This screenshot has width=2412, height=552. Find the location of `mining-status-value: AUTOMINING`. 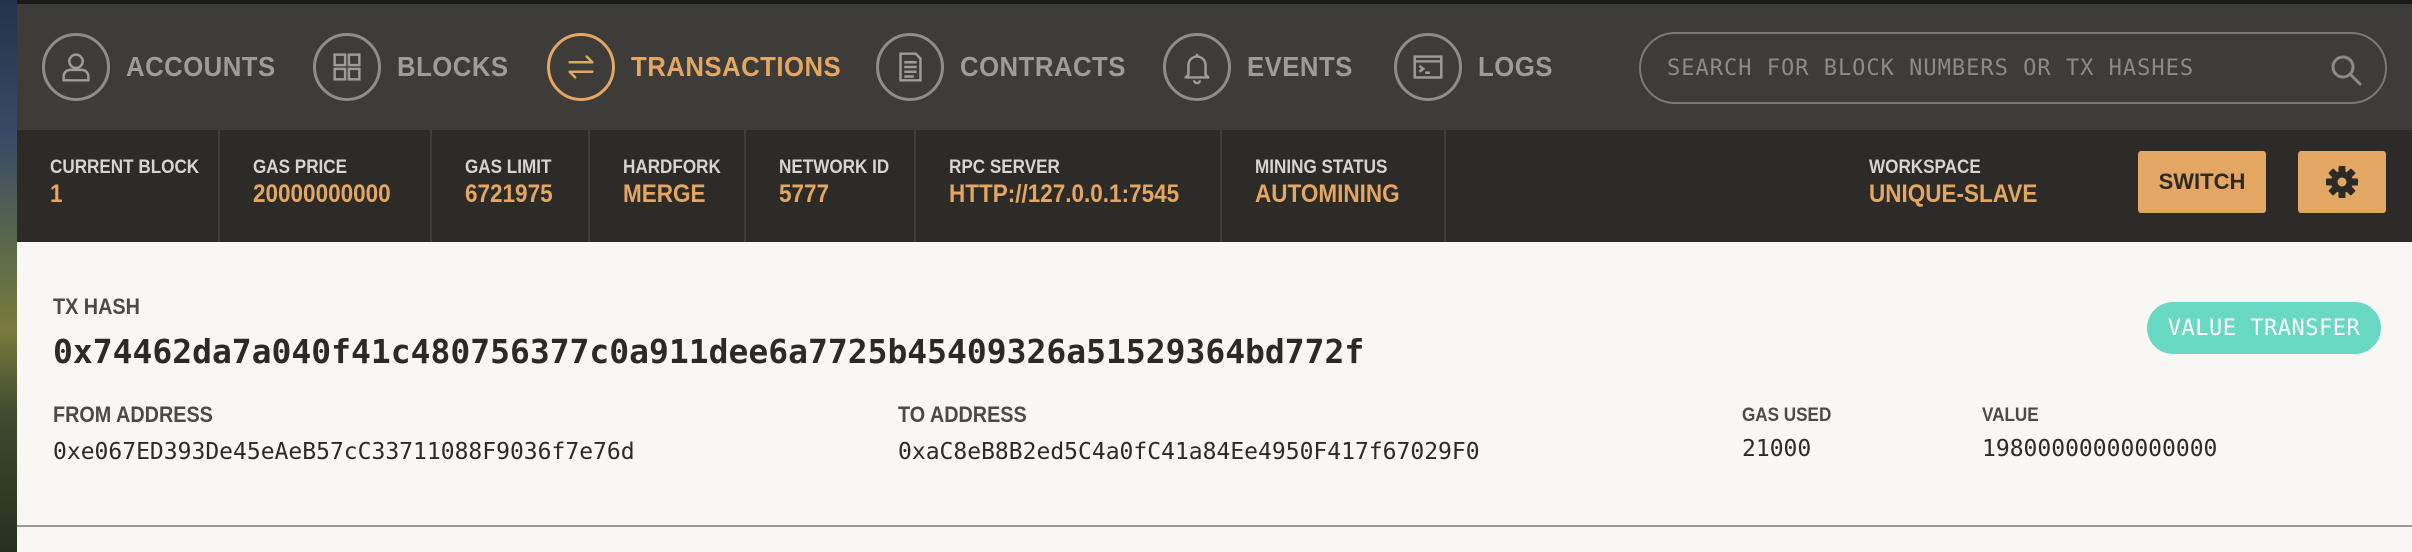

mining-status-value: AUTOMINING is located at coordinates (1327, 194).